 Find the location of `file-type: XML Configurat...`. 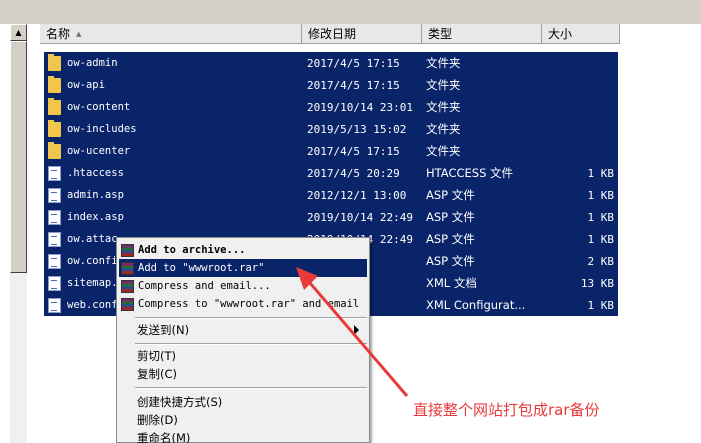

file-type: XML Configurat... is located at coordinates (476, 305).